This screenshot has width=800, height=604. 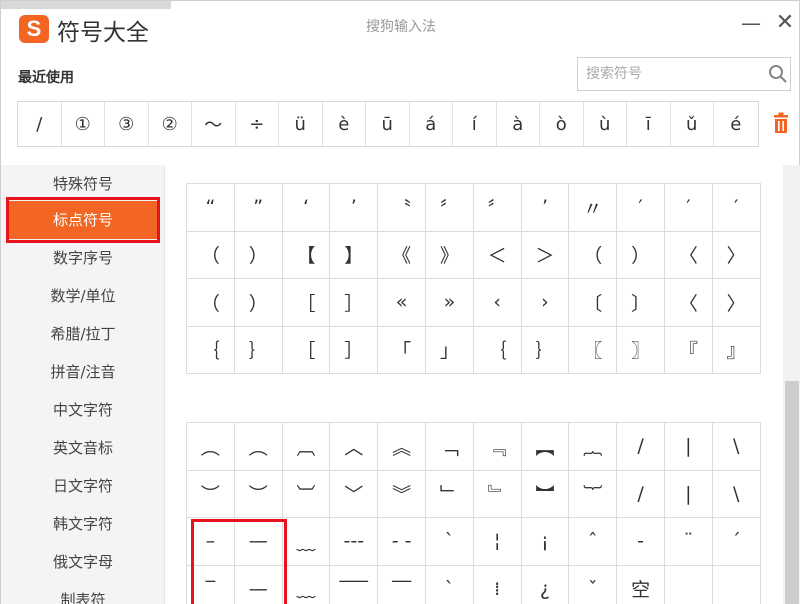 What do you see at coordinates (402, 208) in the screenshot?
I see `symbol-cell: 〝` at bounding box center [402, 208].